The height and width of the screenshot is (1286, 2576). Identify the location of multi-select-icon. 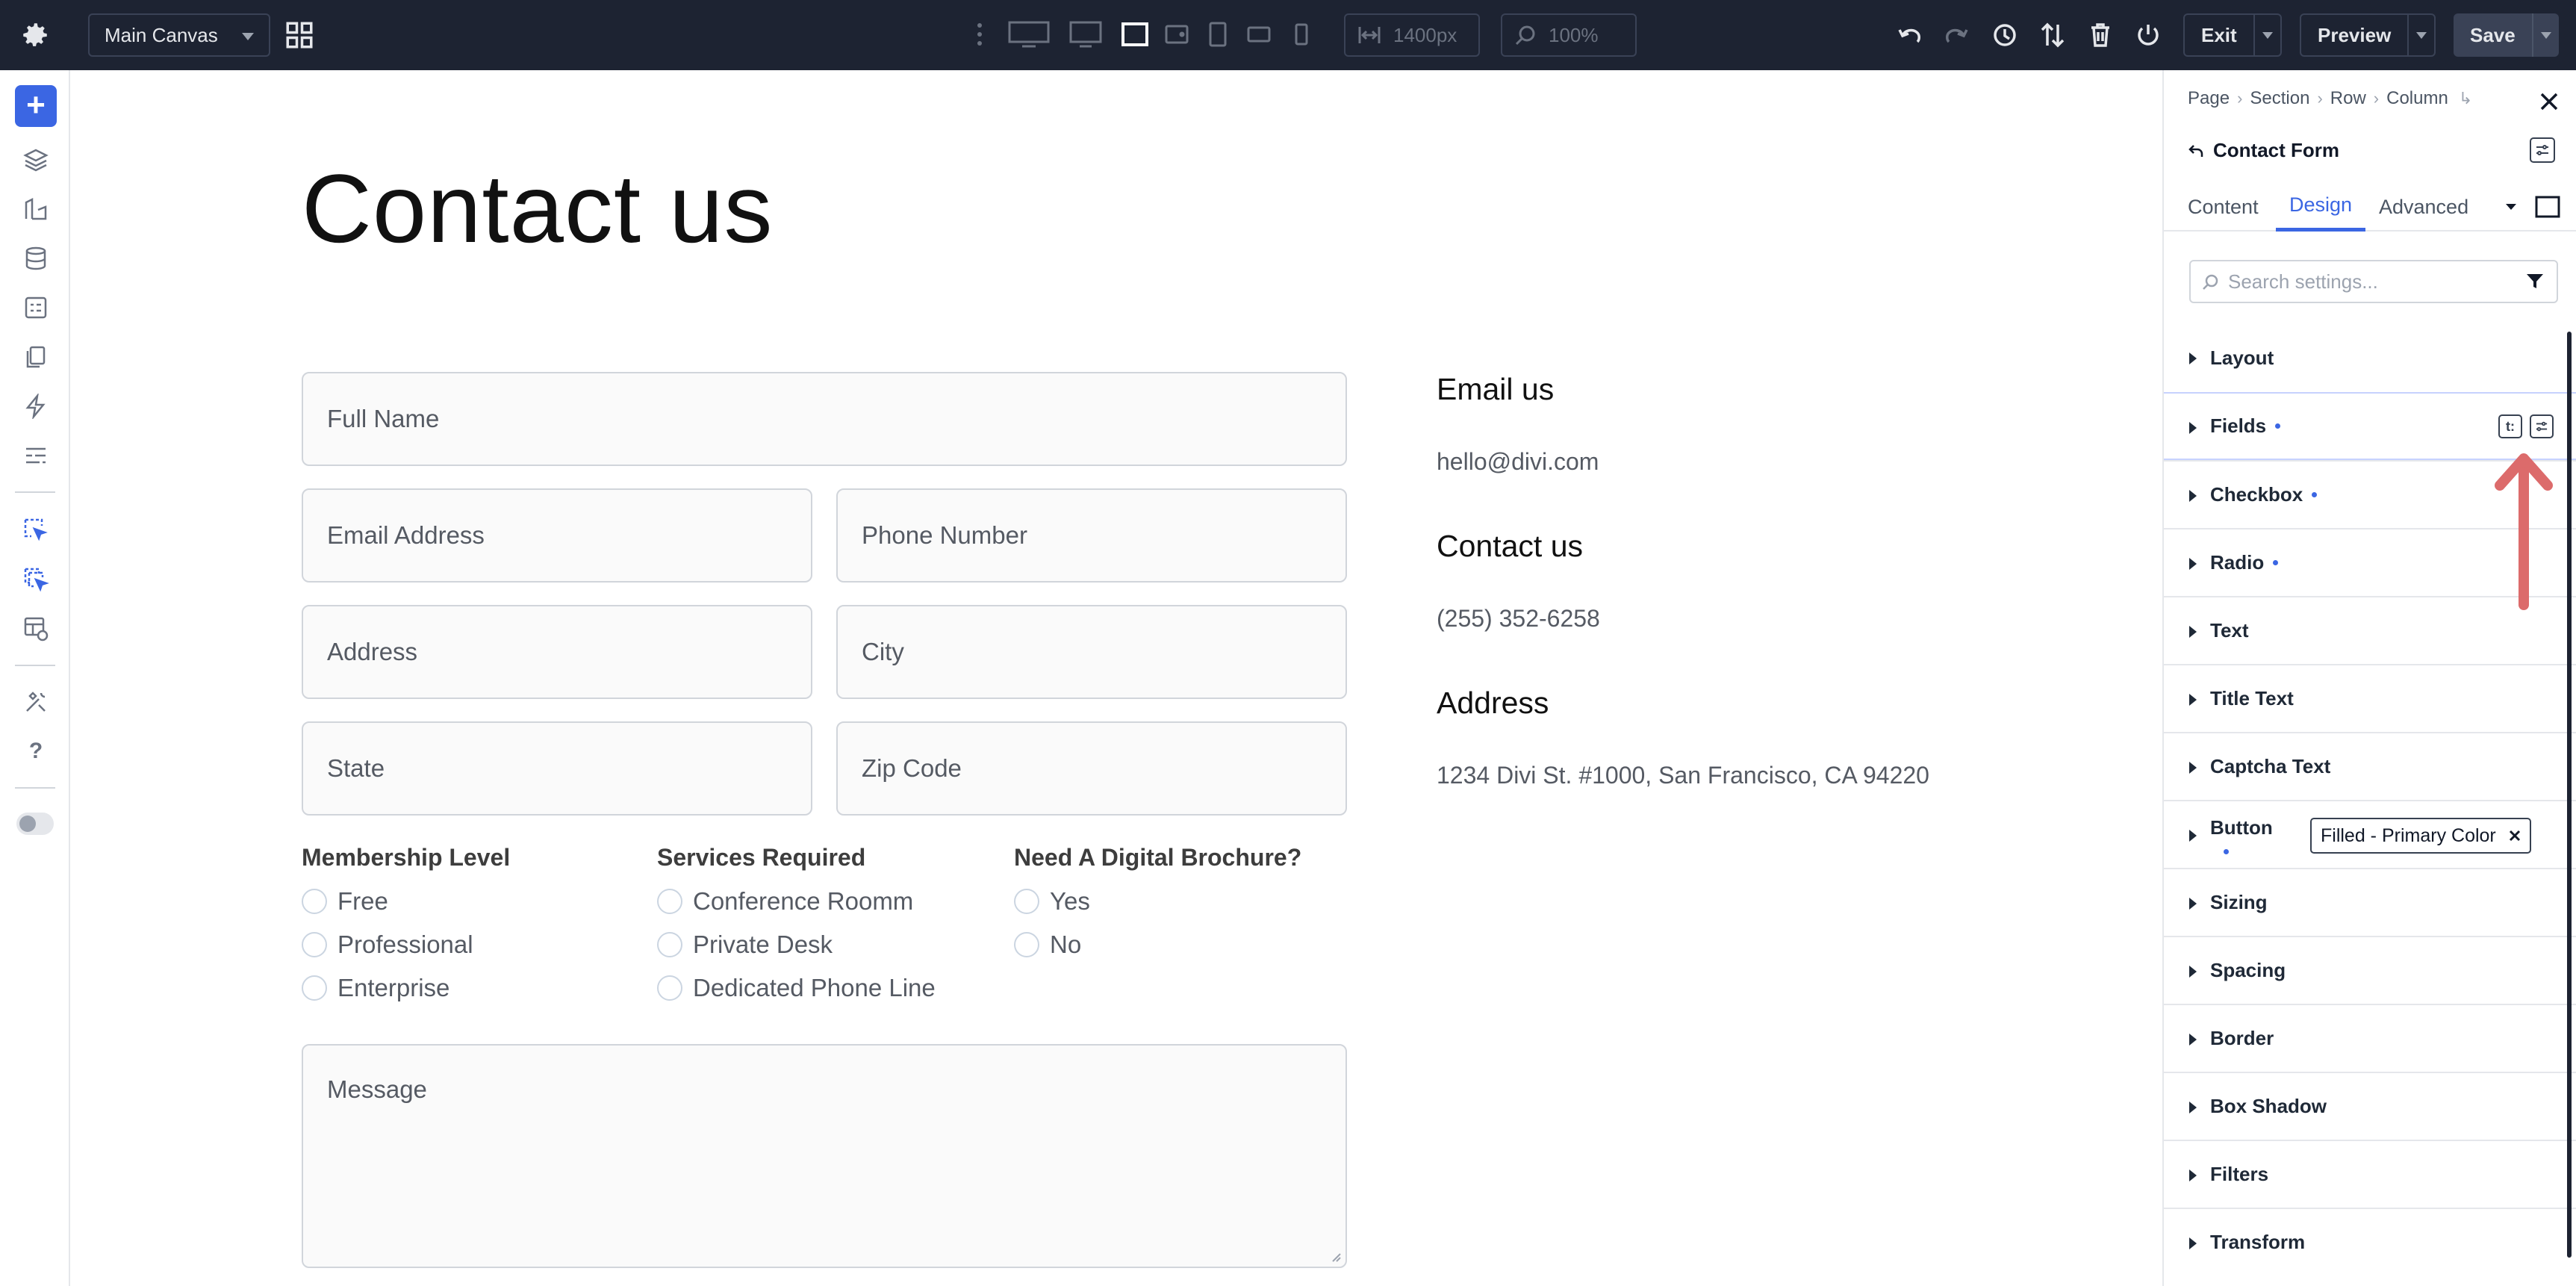
(36, 579).